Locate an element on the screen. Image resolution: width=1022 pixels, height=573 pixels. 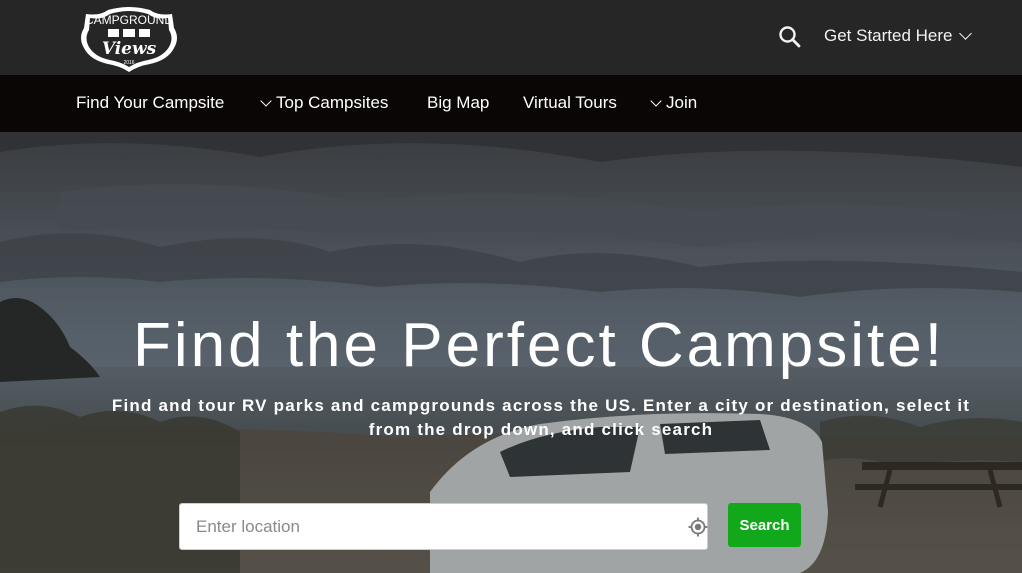
locate-button is located at coordinates (698, 527).